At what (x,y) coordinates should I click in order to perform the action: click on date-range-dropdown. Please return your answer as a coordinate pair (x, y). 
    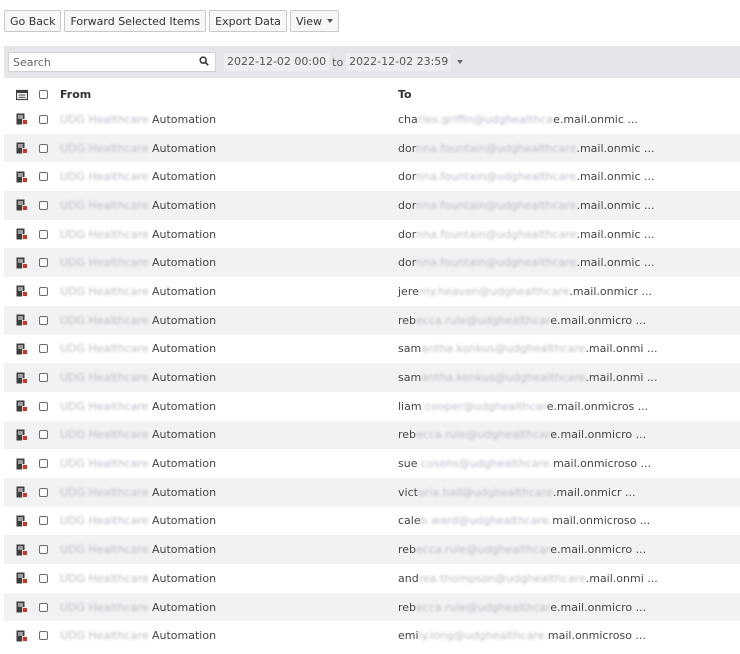
    Looking at the image, I should click on (460, 62).